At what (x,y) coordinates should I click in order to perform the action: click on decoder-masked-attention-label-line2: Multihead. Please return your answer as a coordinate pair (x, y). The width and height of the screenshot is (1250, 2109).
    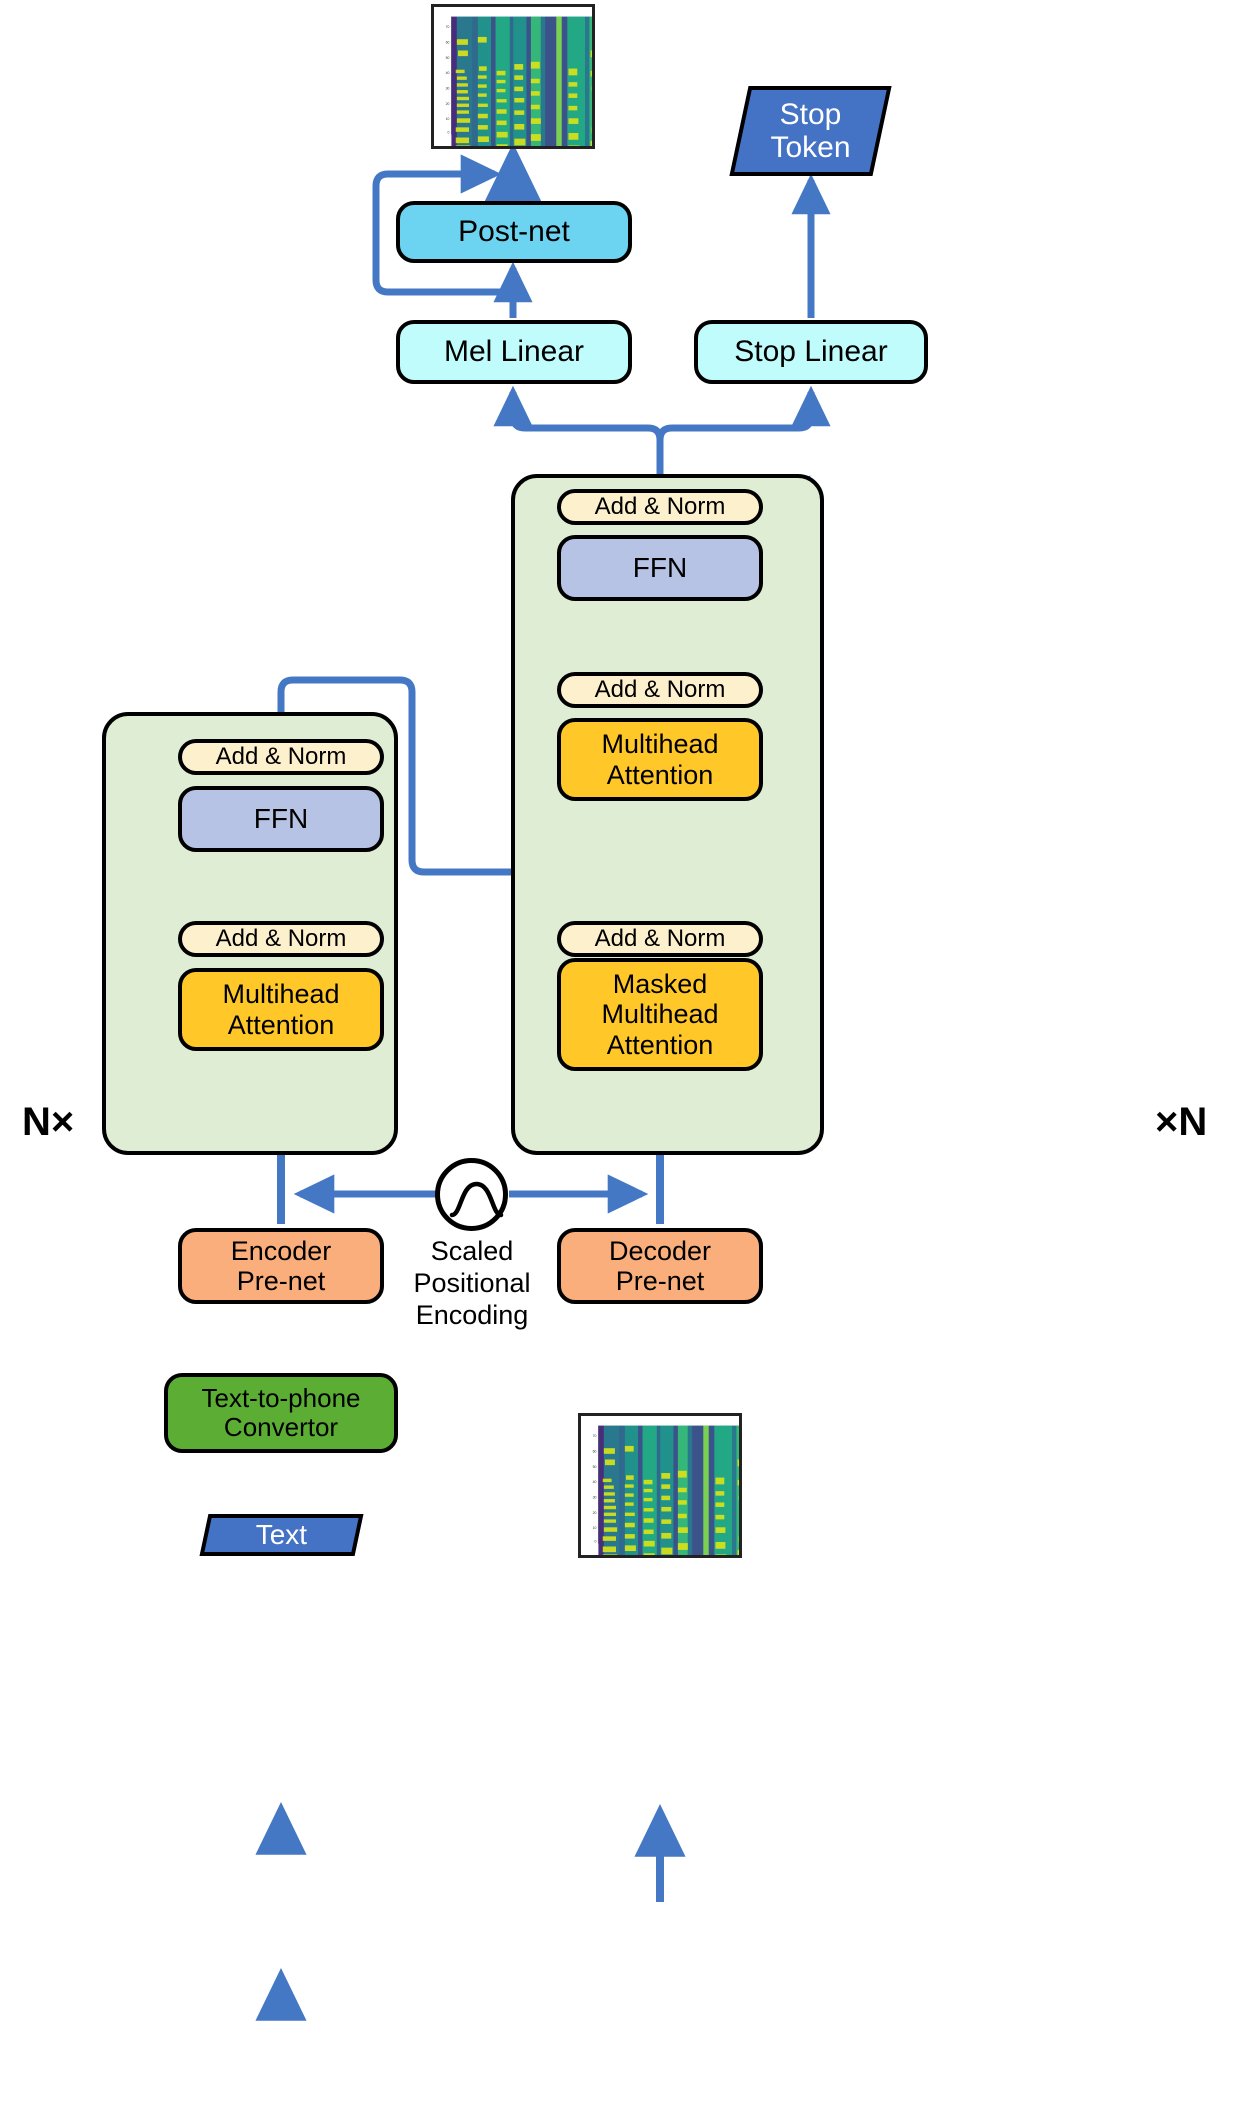
    Looking at the image, I should click on (660, 1014).